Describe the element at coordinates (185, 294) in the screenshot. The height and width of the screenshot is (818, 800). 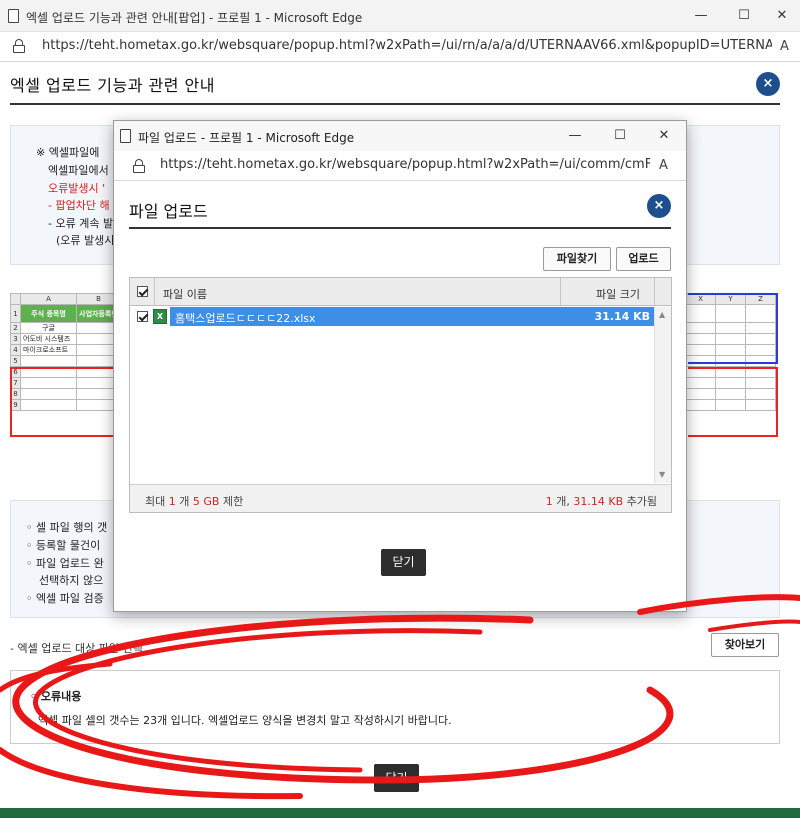
I see `column-header-name: 파일 이름` at that location.